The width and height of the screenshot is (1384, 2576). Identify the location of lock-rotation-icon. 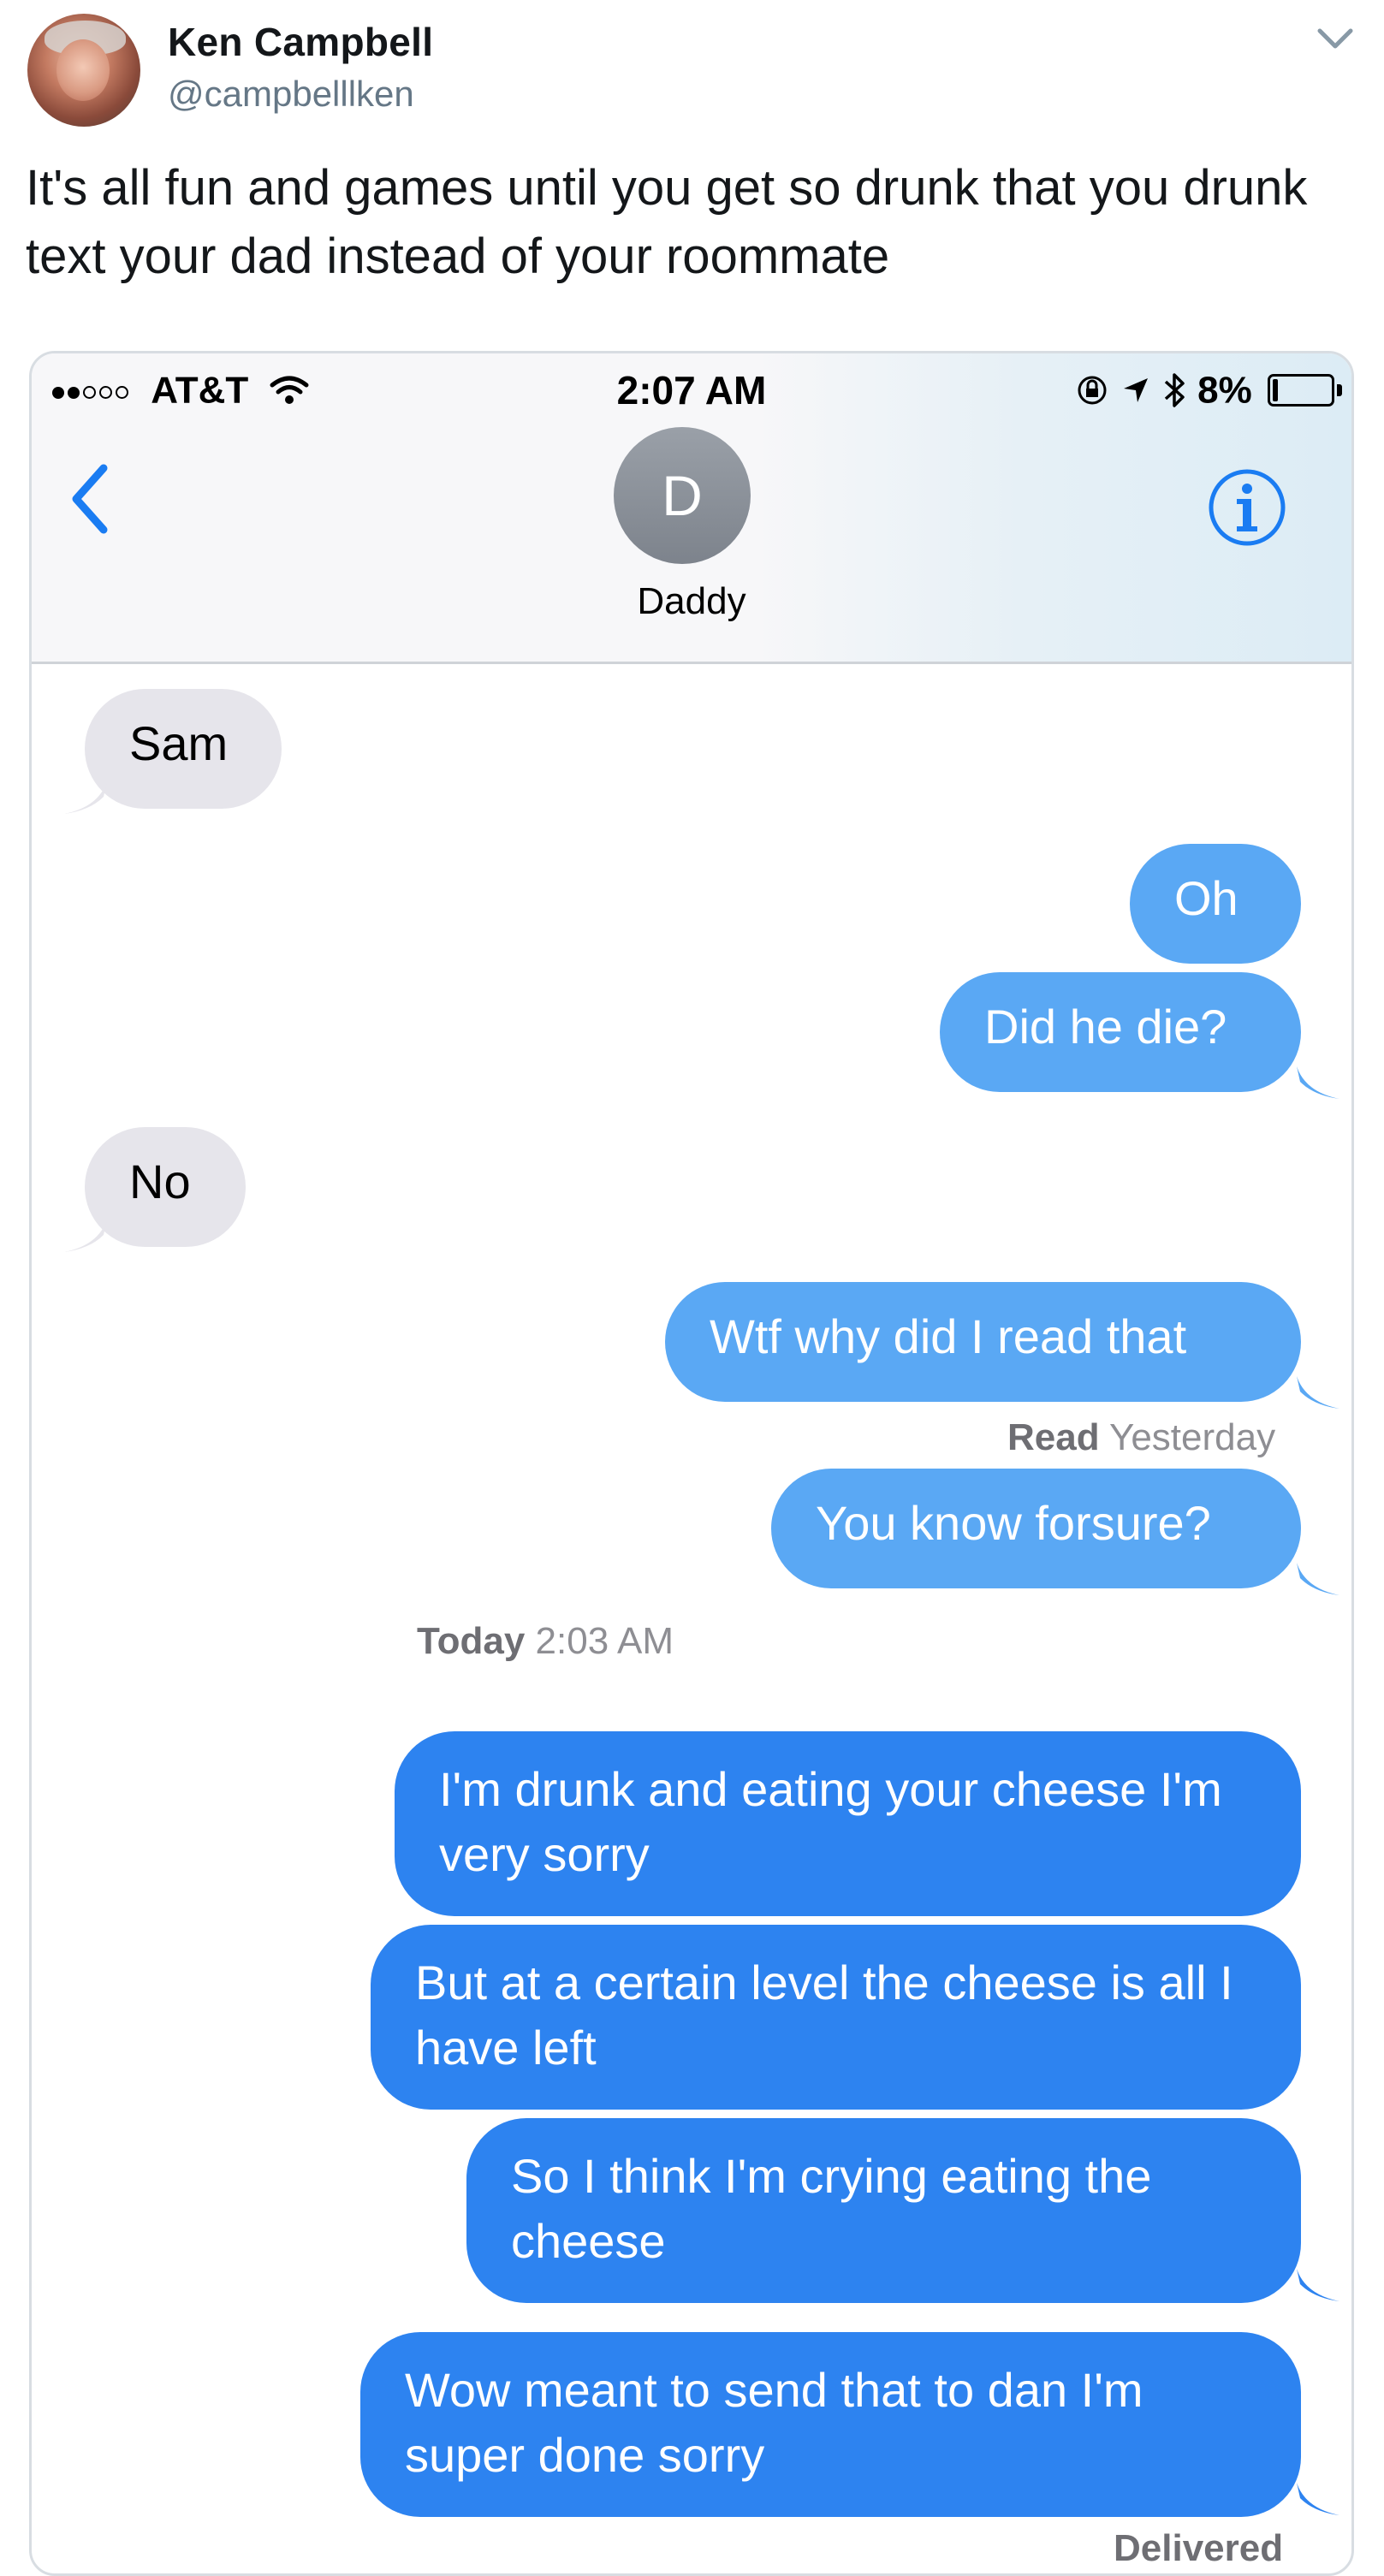
(1093, 390).